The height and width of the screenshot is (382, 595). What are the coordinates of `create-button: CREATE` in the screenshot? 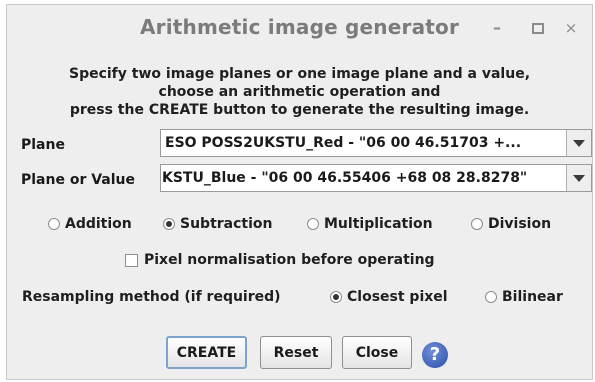 It's located at (206, 352).